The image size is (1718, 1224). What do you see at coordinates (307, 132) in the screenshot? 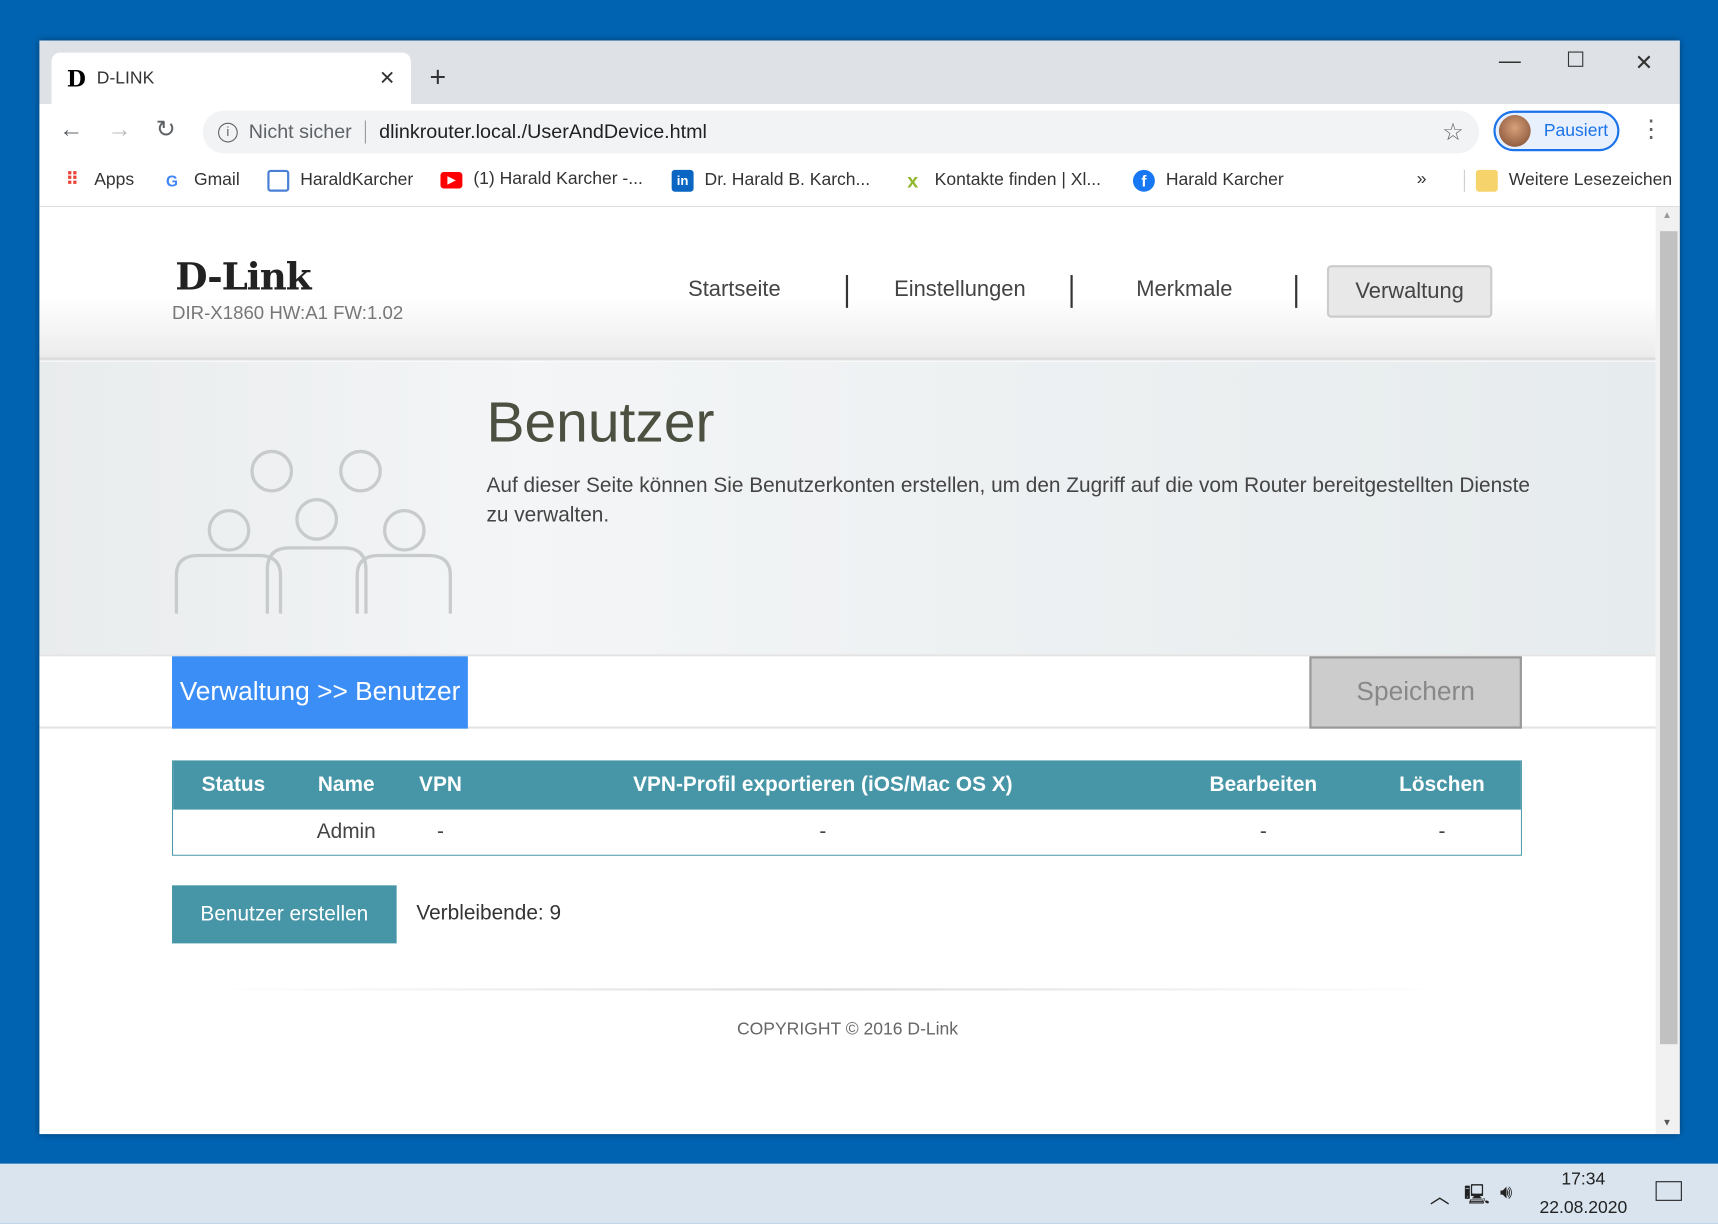
I see `security-label: Nicht sicher` at bounding box center [307, 132].